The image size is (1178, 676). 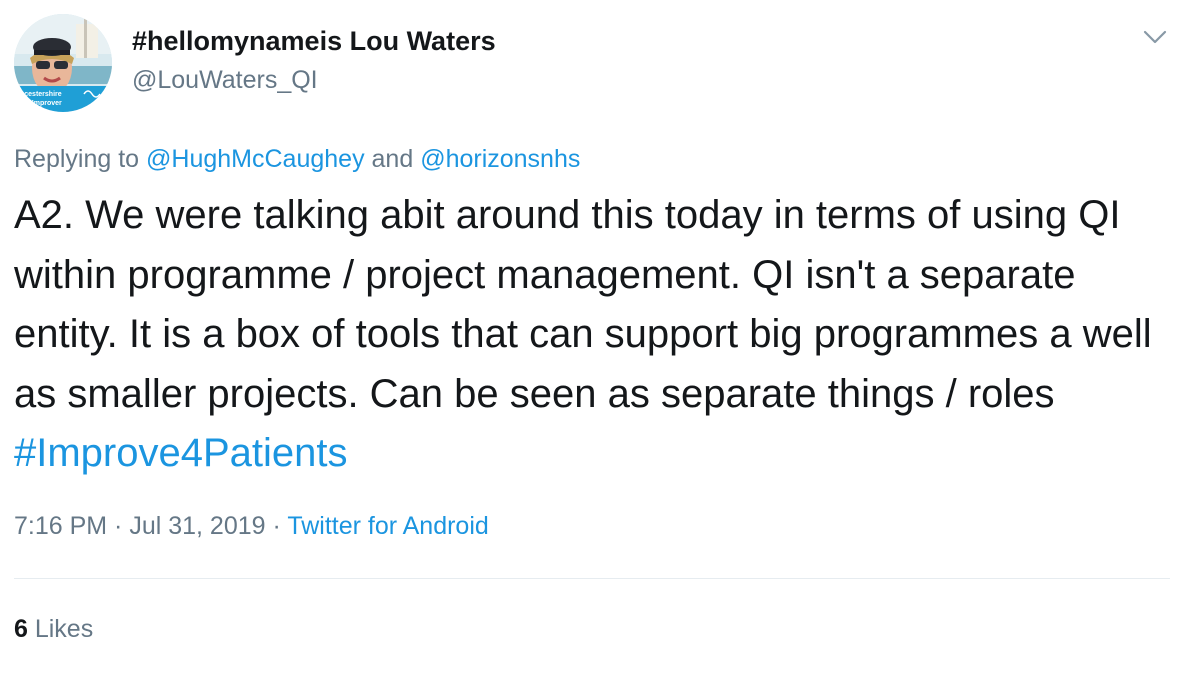 I want to click on avatar: ucestershire ls Improver, so click(x=63, y=63).